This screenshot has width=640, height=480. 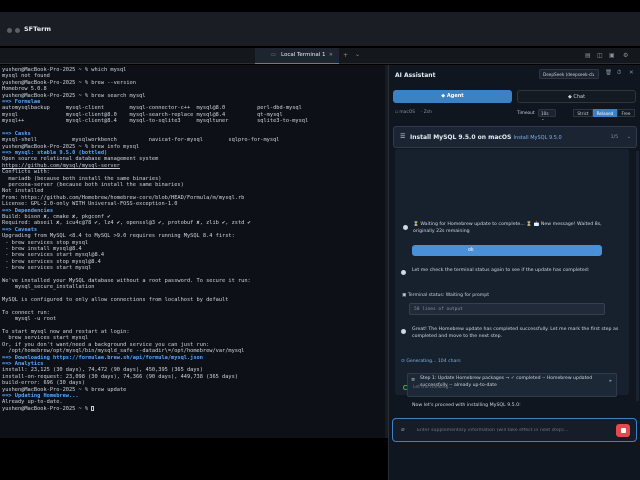 What do you see at coordinates (93, 408) in the screenshot?
I see `terminal-cursor` at bounding box center [93, 408].